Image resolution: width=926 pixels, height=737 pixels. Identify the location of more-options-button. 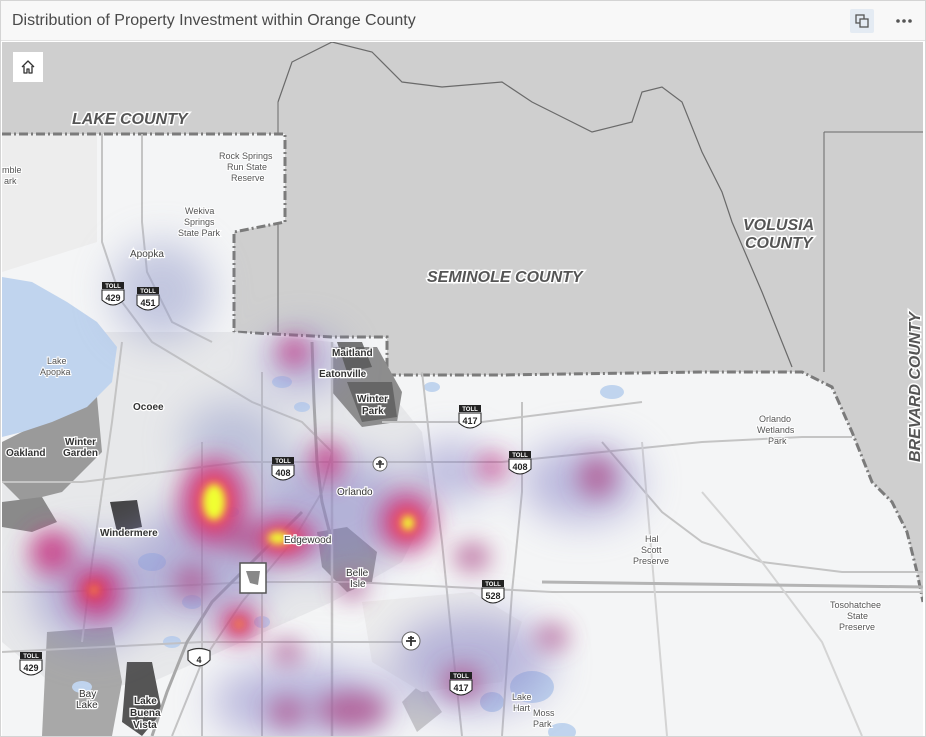
(904, 21).